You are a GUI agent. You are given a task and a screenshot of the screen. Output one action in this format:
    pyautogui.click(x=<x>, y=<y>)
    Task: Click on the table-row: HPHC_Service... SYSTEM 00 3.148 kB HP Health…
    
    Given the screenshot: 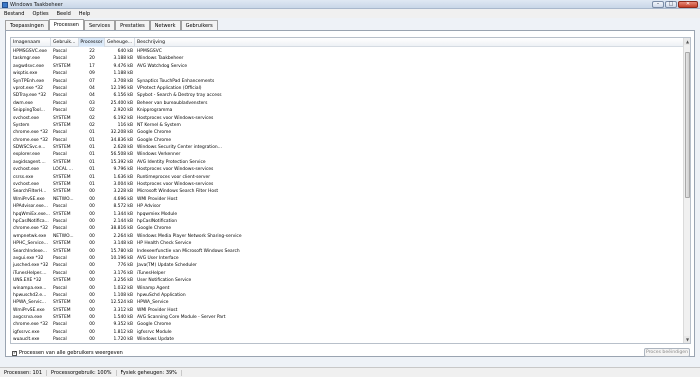 What is the action you would take?
    pyautogui.click(x=347, y=243)
    